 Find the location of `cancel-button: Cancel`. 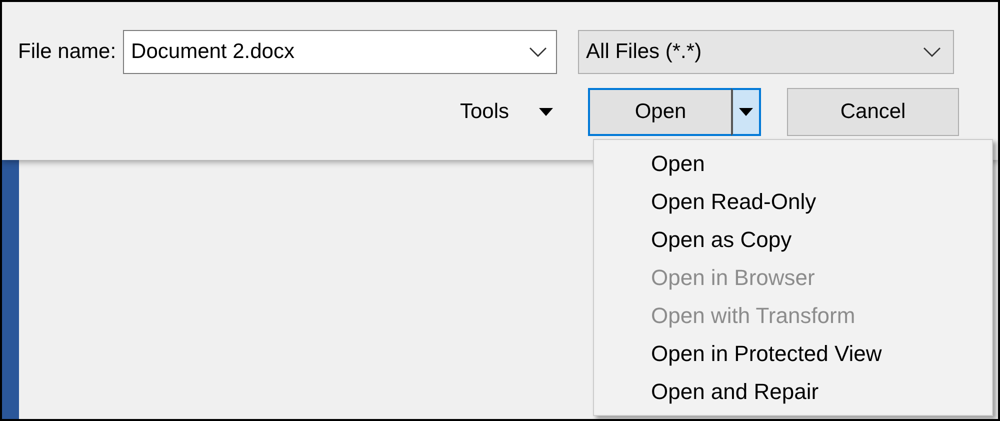

cancel-button: Cancel is located at coordinates (873, 112).